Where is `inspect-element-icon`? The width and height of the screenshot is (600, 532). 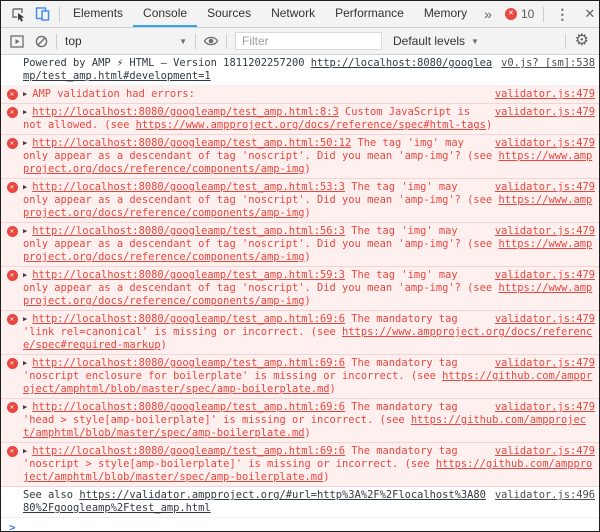
inspect-element-icon is located at coordinates (18, 14).